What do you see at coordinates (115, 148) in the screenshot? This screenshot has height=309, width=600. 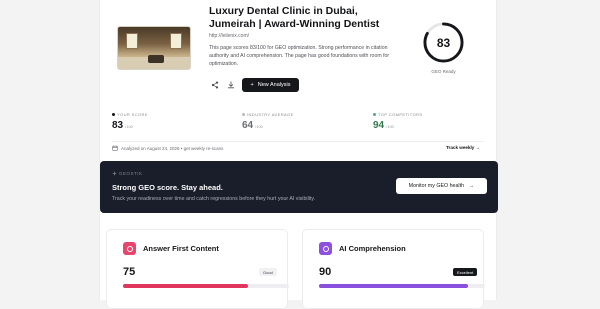 I see `calendar-icon` at bounding box center [115, 148].